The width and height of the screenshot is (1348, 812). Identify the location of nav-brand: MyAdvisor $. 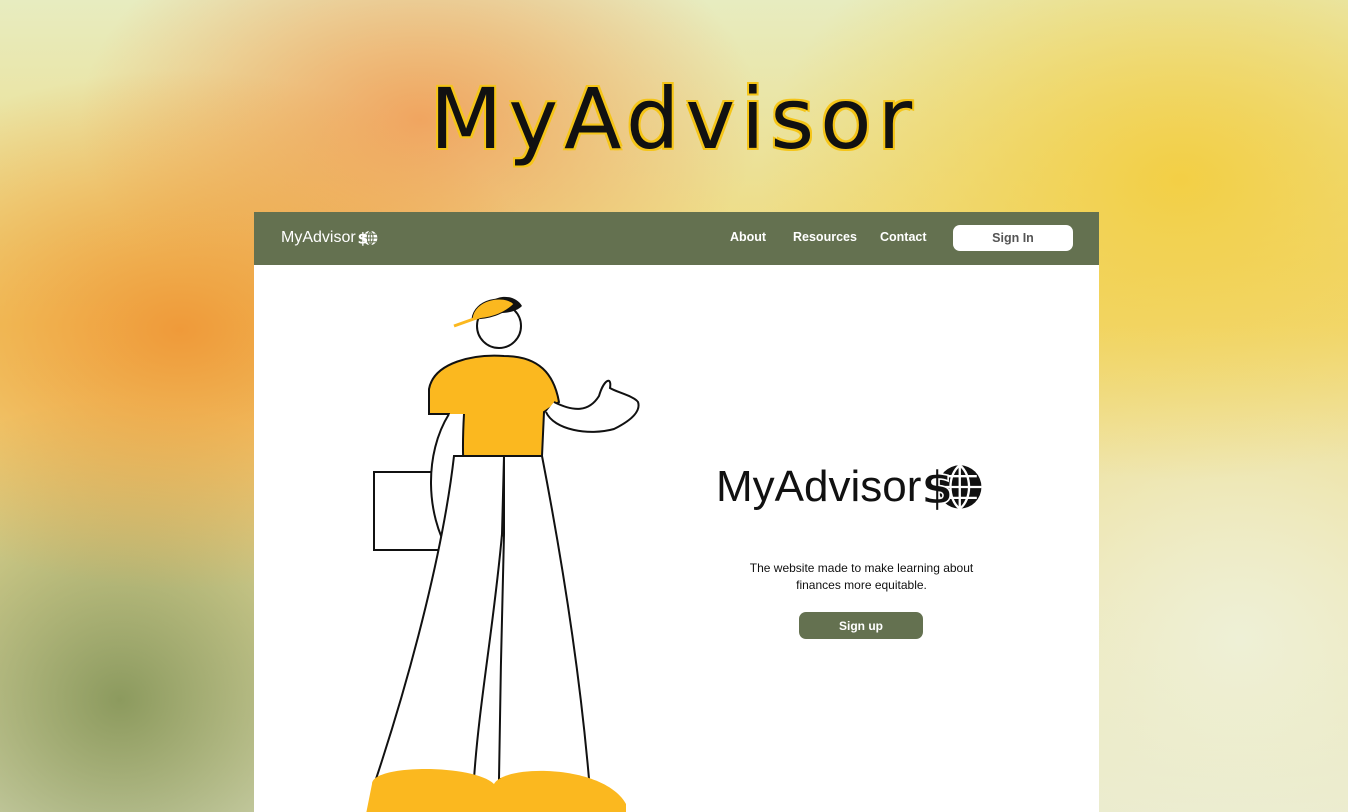
(330, 238).